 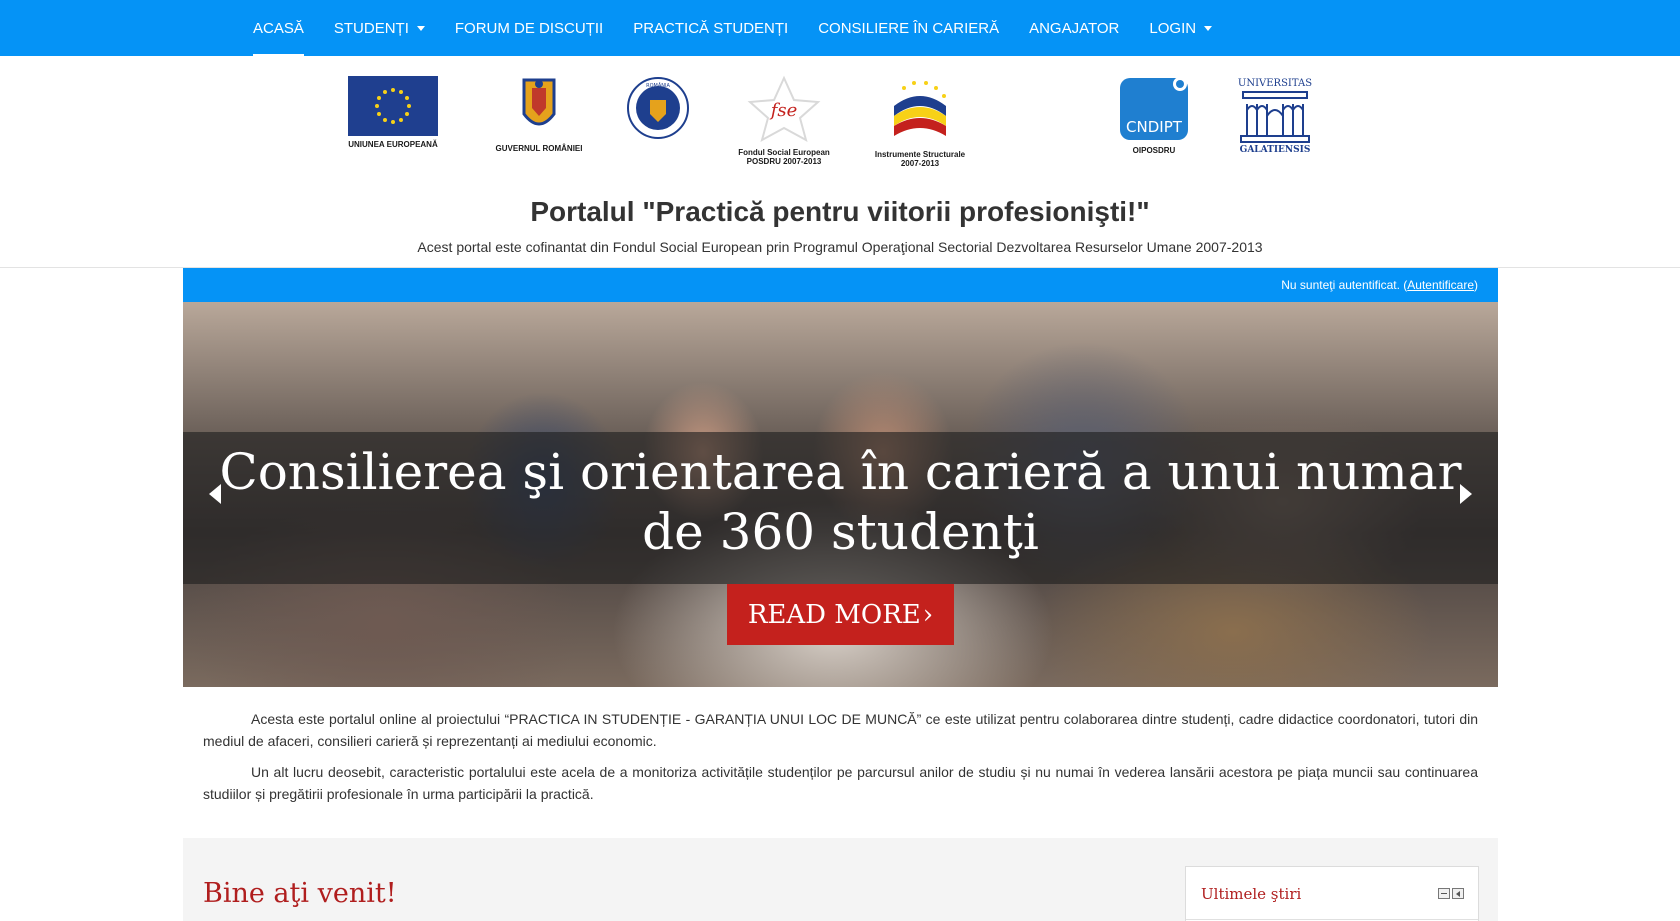 I want to click on cndipt-icon: CNDIPT, so click(x=1154, y=108).